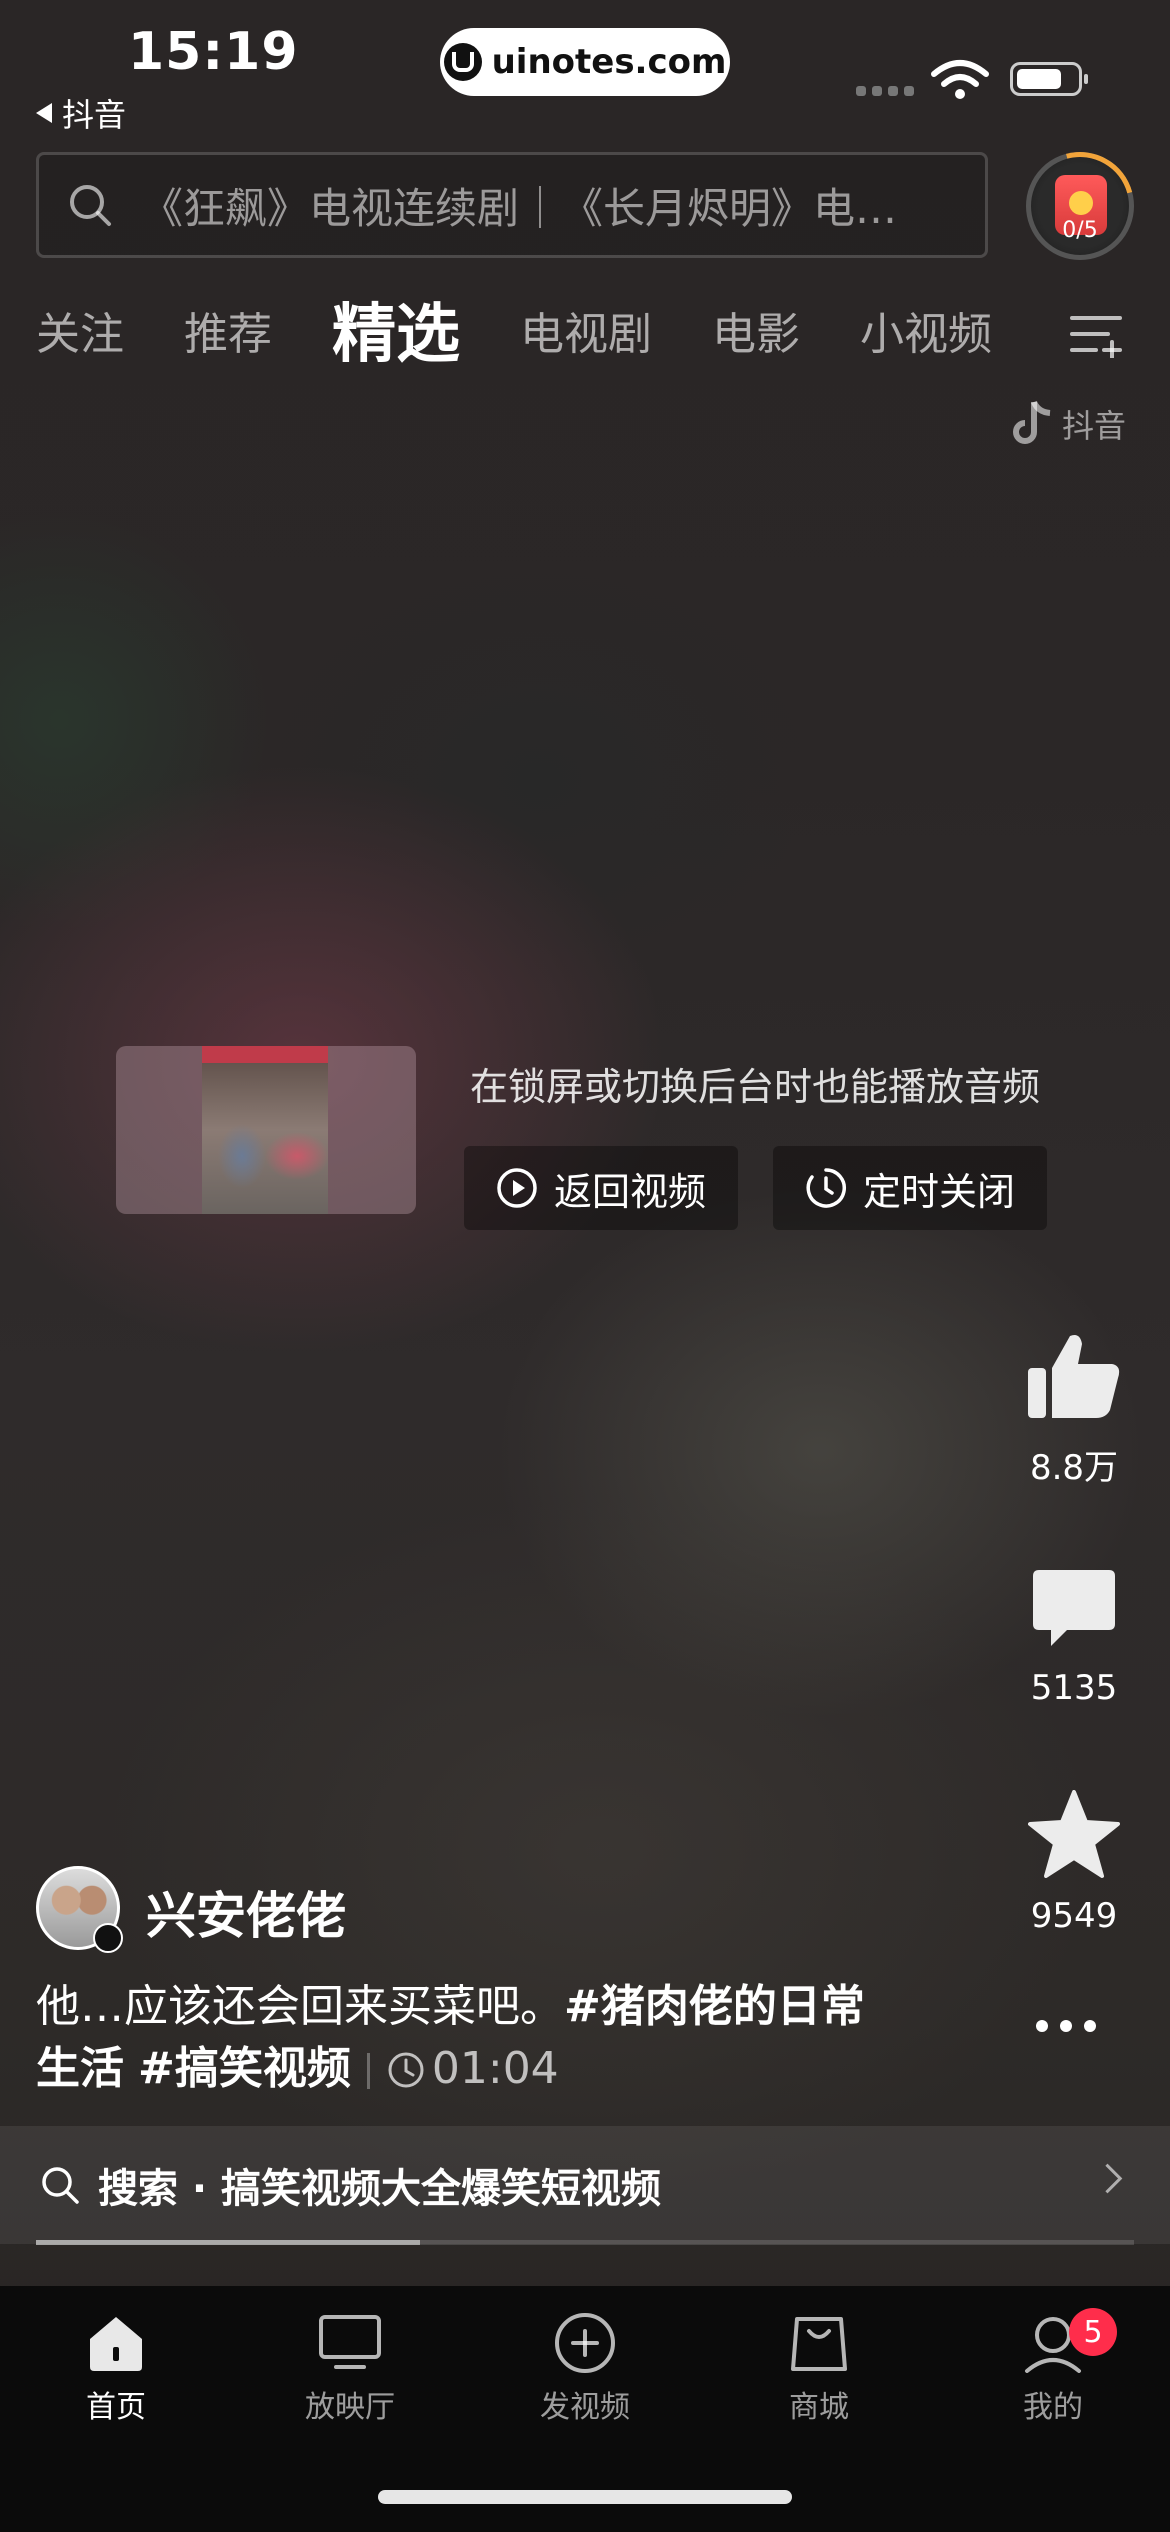 The image size is (1170, 2532). I want to click on channel-tabs: 关注 推荐 精选 电视剧 电影 小视频, so click(544, 335).